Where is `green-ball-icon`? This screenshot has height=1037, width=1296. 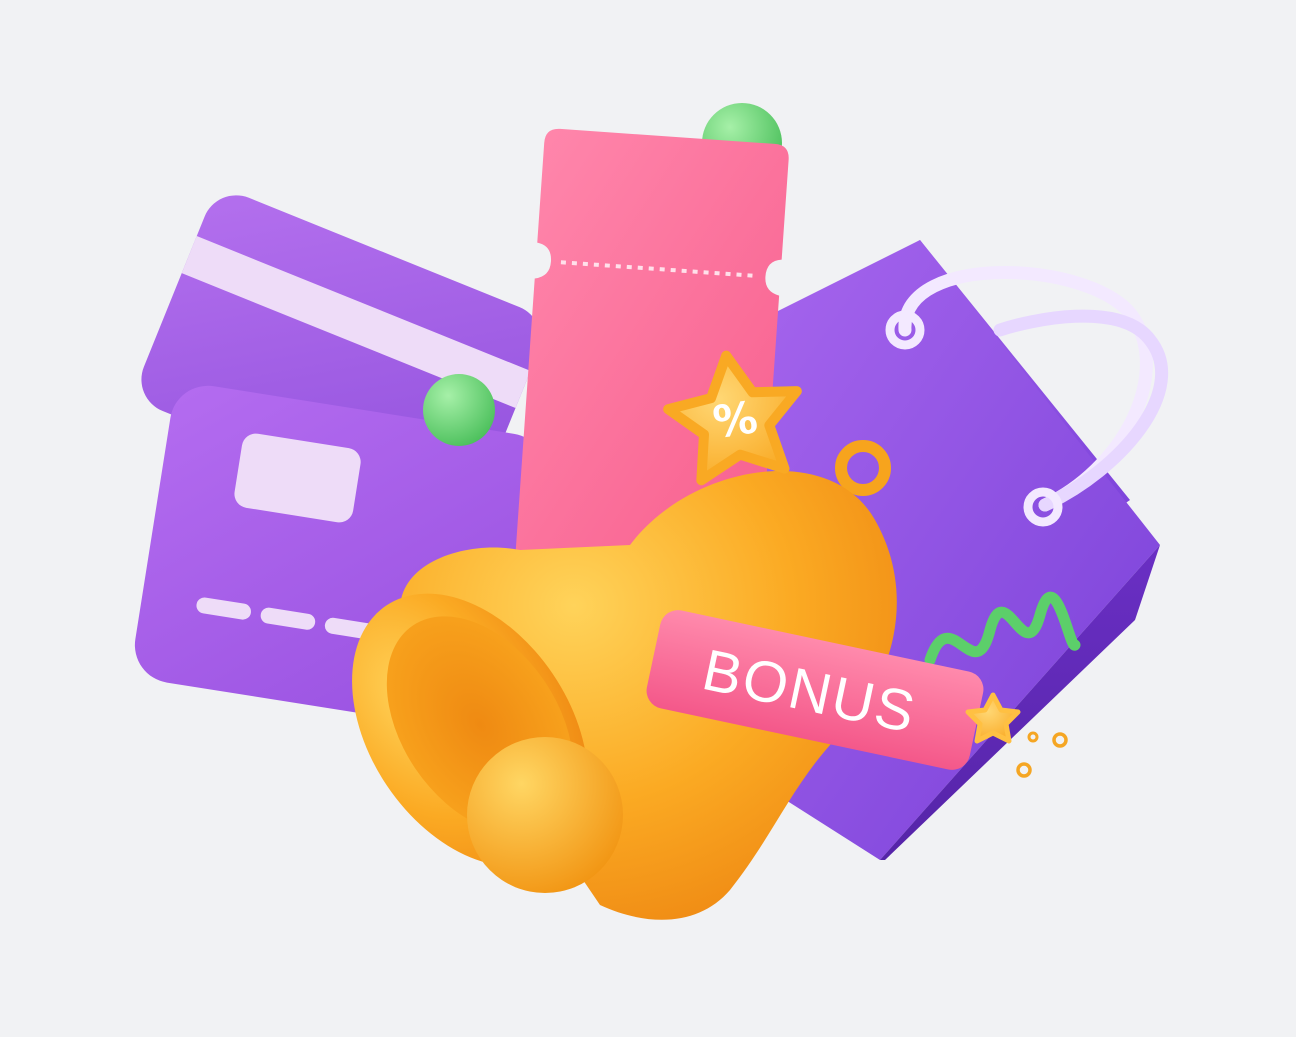 green-ball-icon is located at coordinates (459, 410).